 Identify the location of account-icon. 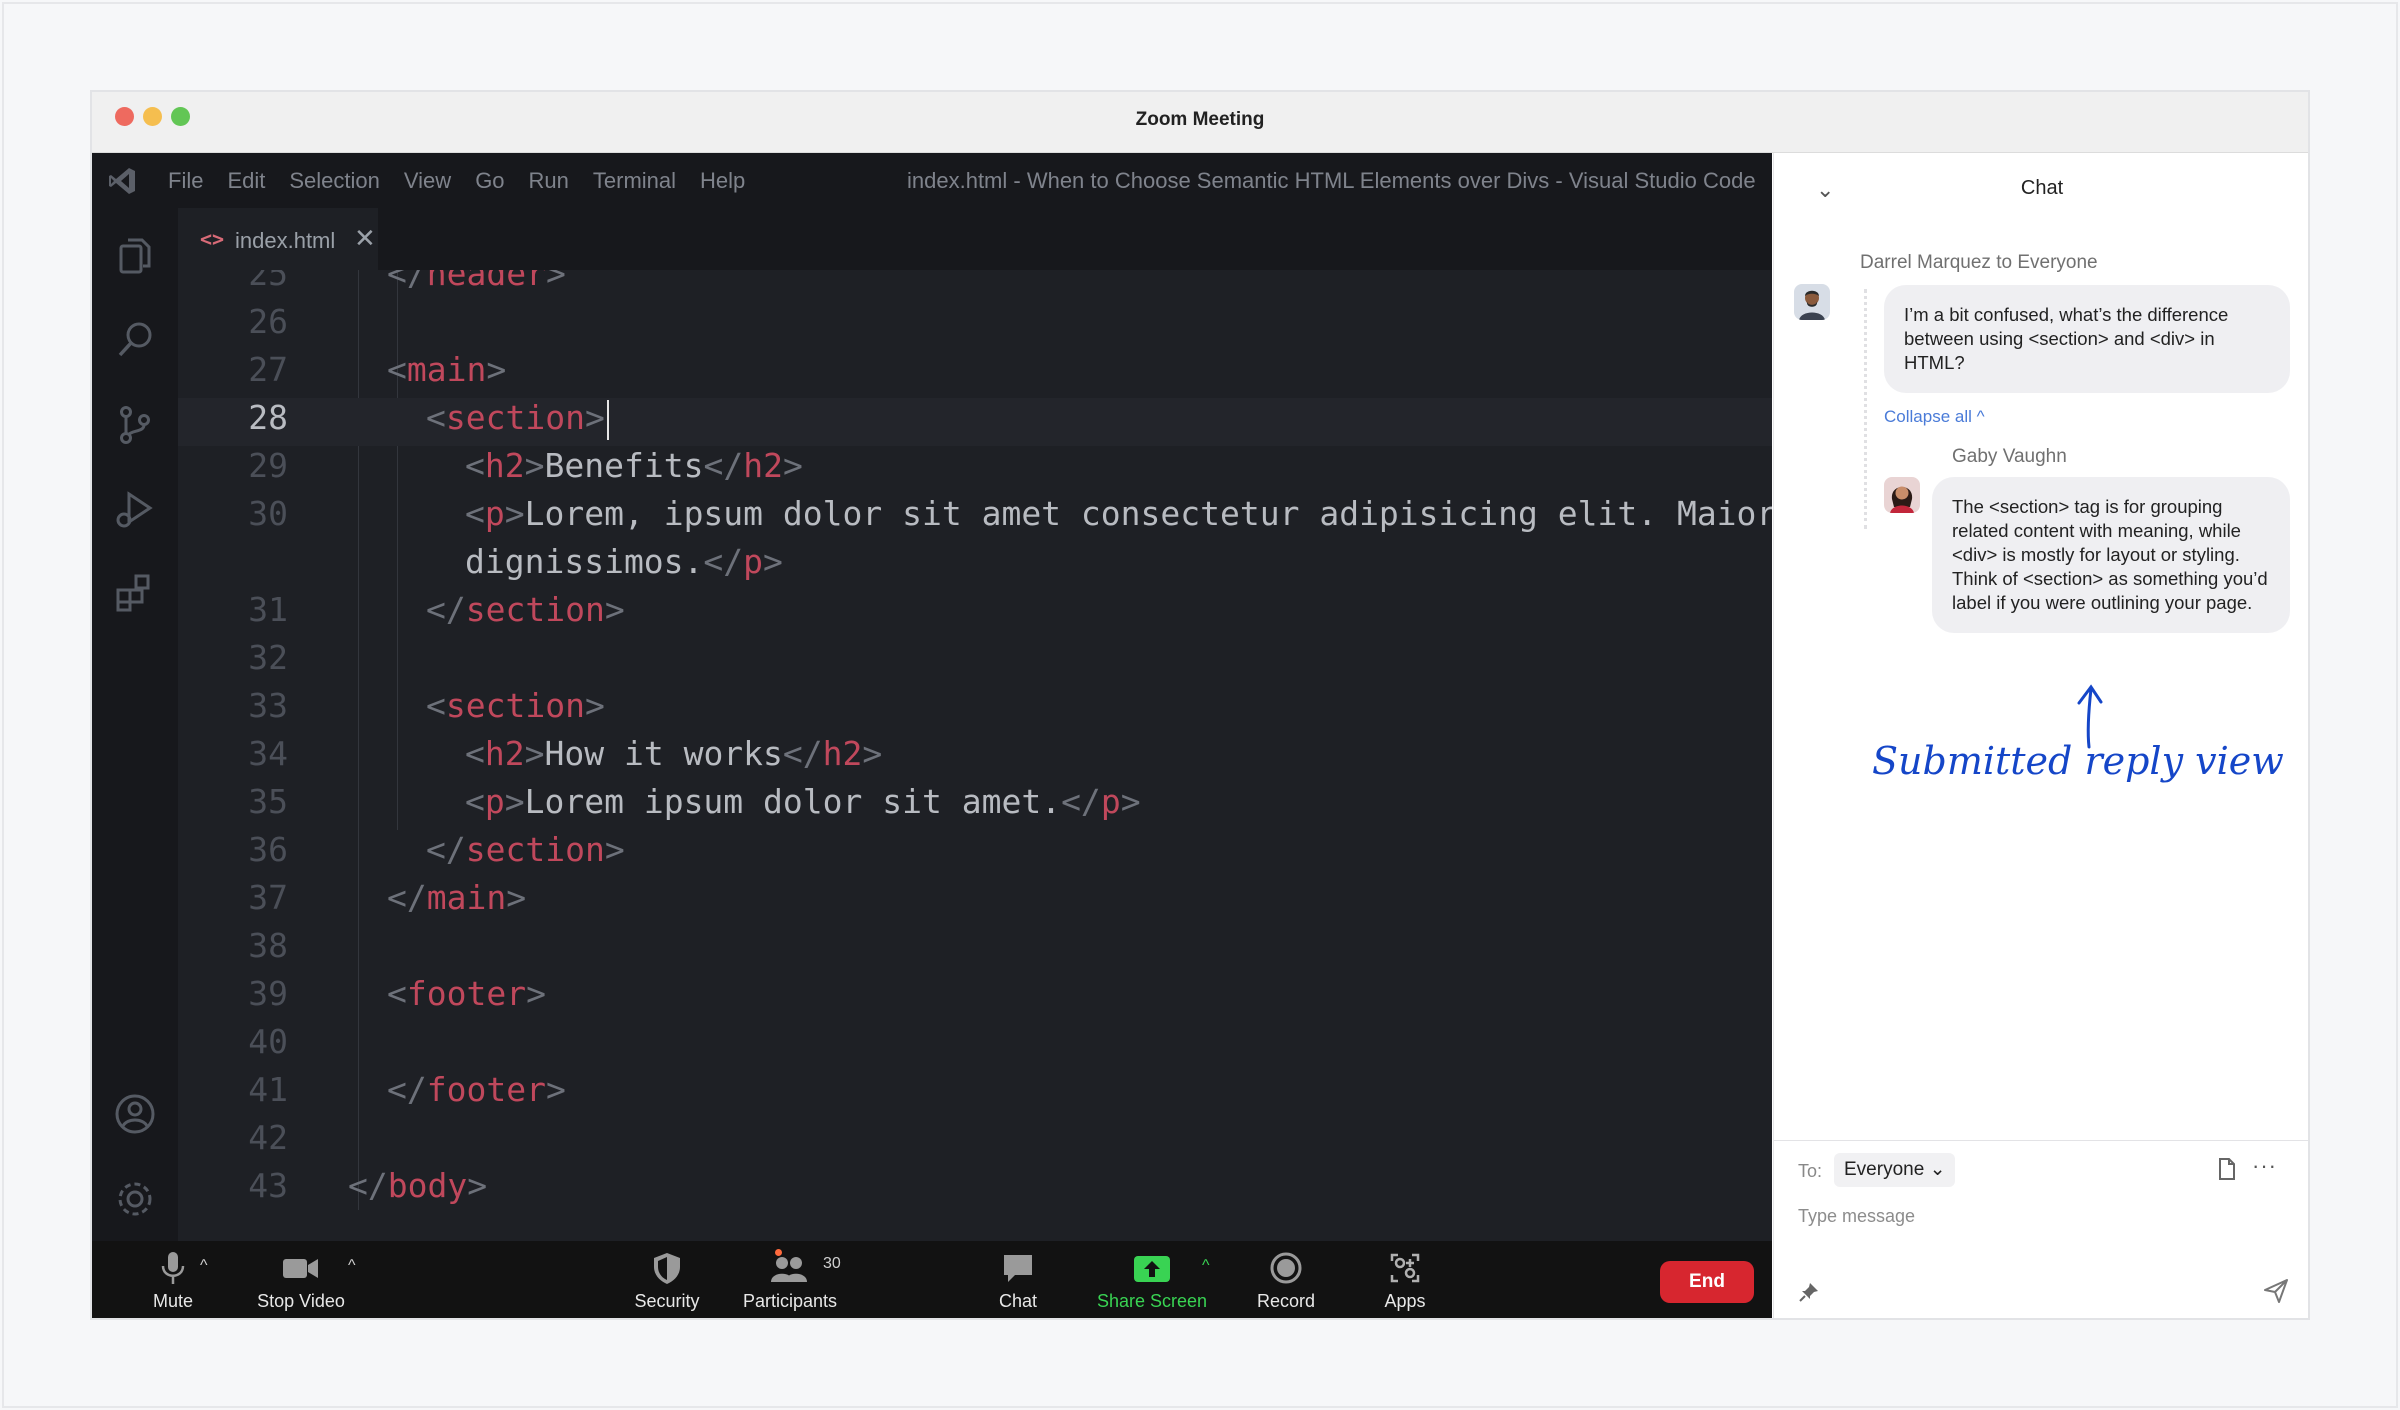
(135, 1114).